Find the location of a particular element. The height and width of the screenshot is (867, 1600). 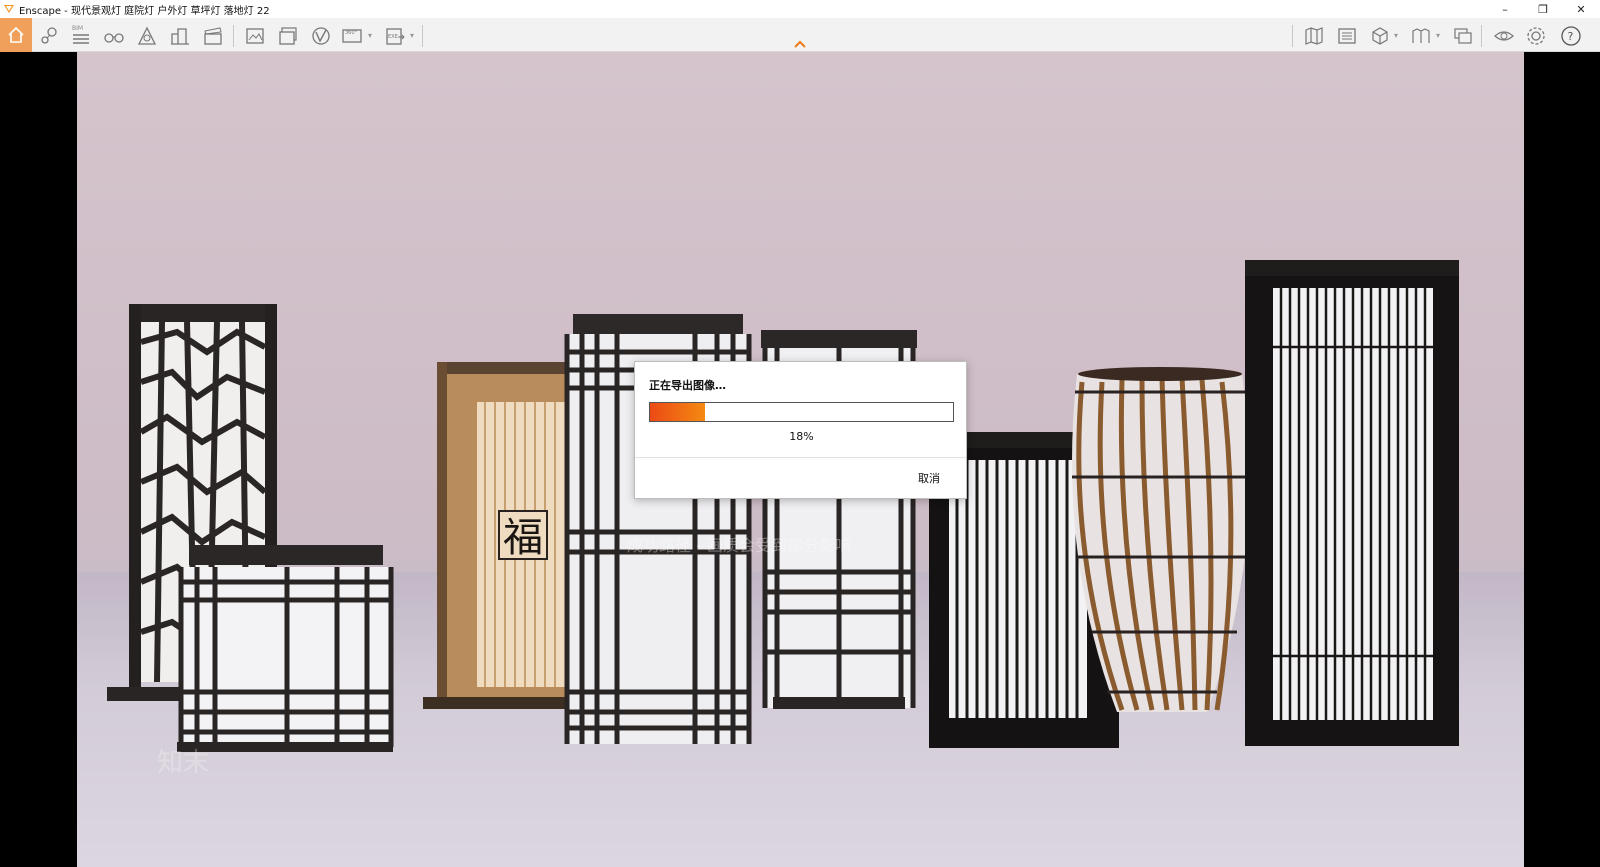

export-progress-dialog: 正在导出图像… 18% 取消 is located at coordinates (800, 430).